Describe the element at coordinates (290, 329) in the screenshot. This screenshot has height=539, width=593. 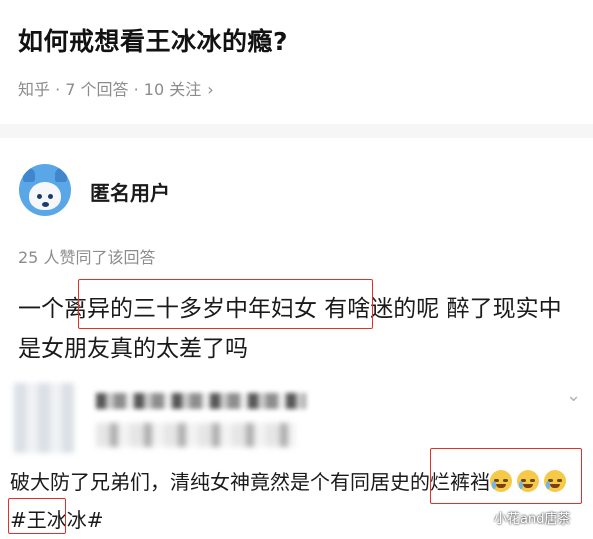
I see `answer-text: 一个离异的三十多岁中年妇女 有啥迷的呢 醉了现实中是女朋友真的太差了吗` at that location.